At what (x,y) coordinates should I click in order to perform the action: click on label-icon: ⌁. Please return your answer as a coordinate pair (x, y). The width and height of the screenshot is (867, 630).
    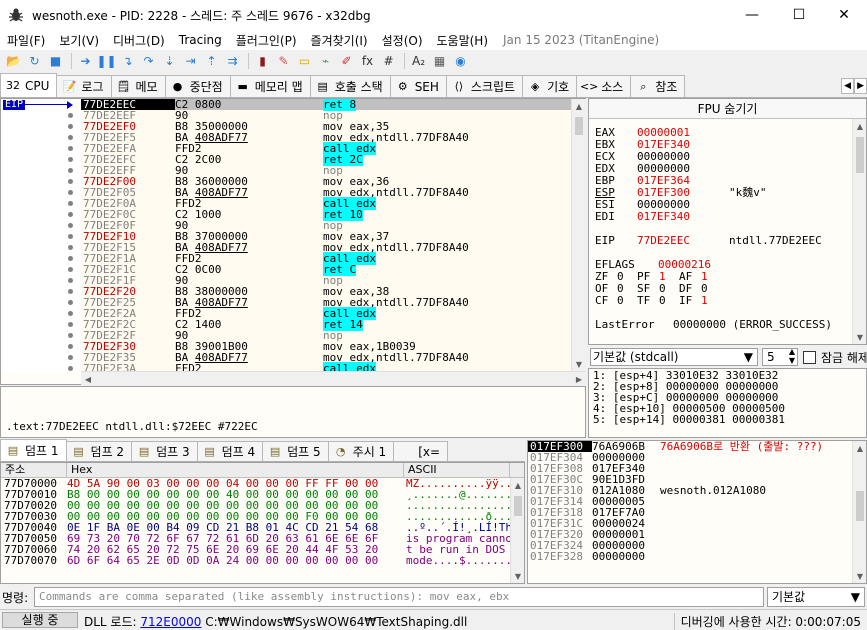
    Looking at the image, I should click on (325, 61).